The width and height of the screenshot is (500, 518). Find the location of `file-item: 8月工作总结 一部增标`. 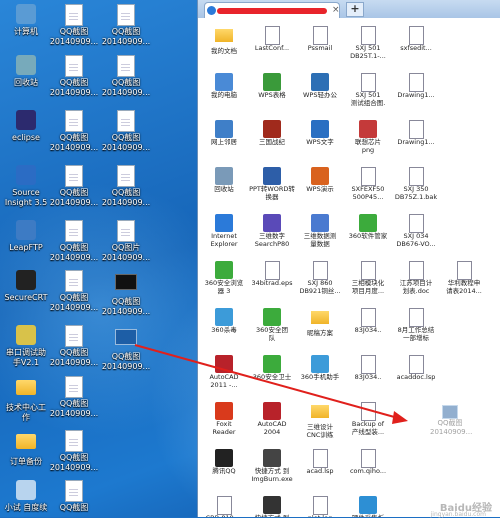

file-item: 8月工作总结 一部增标 is located at coordinates (416, 325).